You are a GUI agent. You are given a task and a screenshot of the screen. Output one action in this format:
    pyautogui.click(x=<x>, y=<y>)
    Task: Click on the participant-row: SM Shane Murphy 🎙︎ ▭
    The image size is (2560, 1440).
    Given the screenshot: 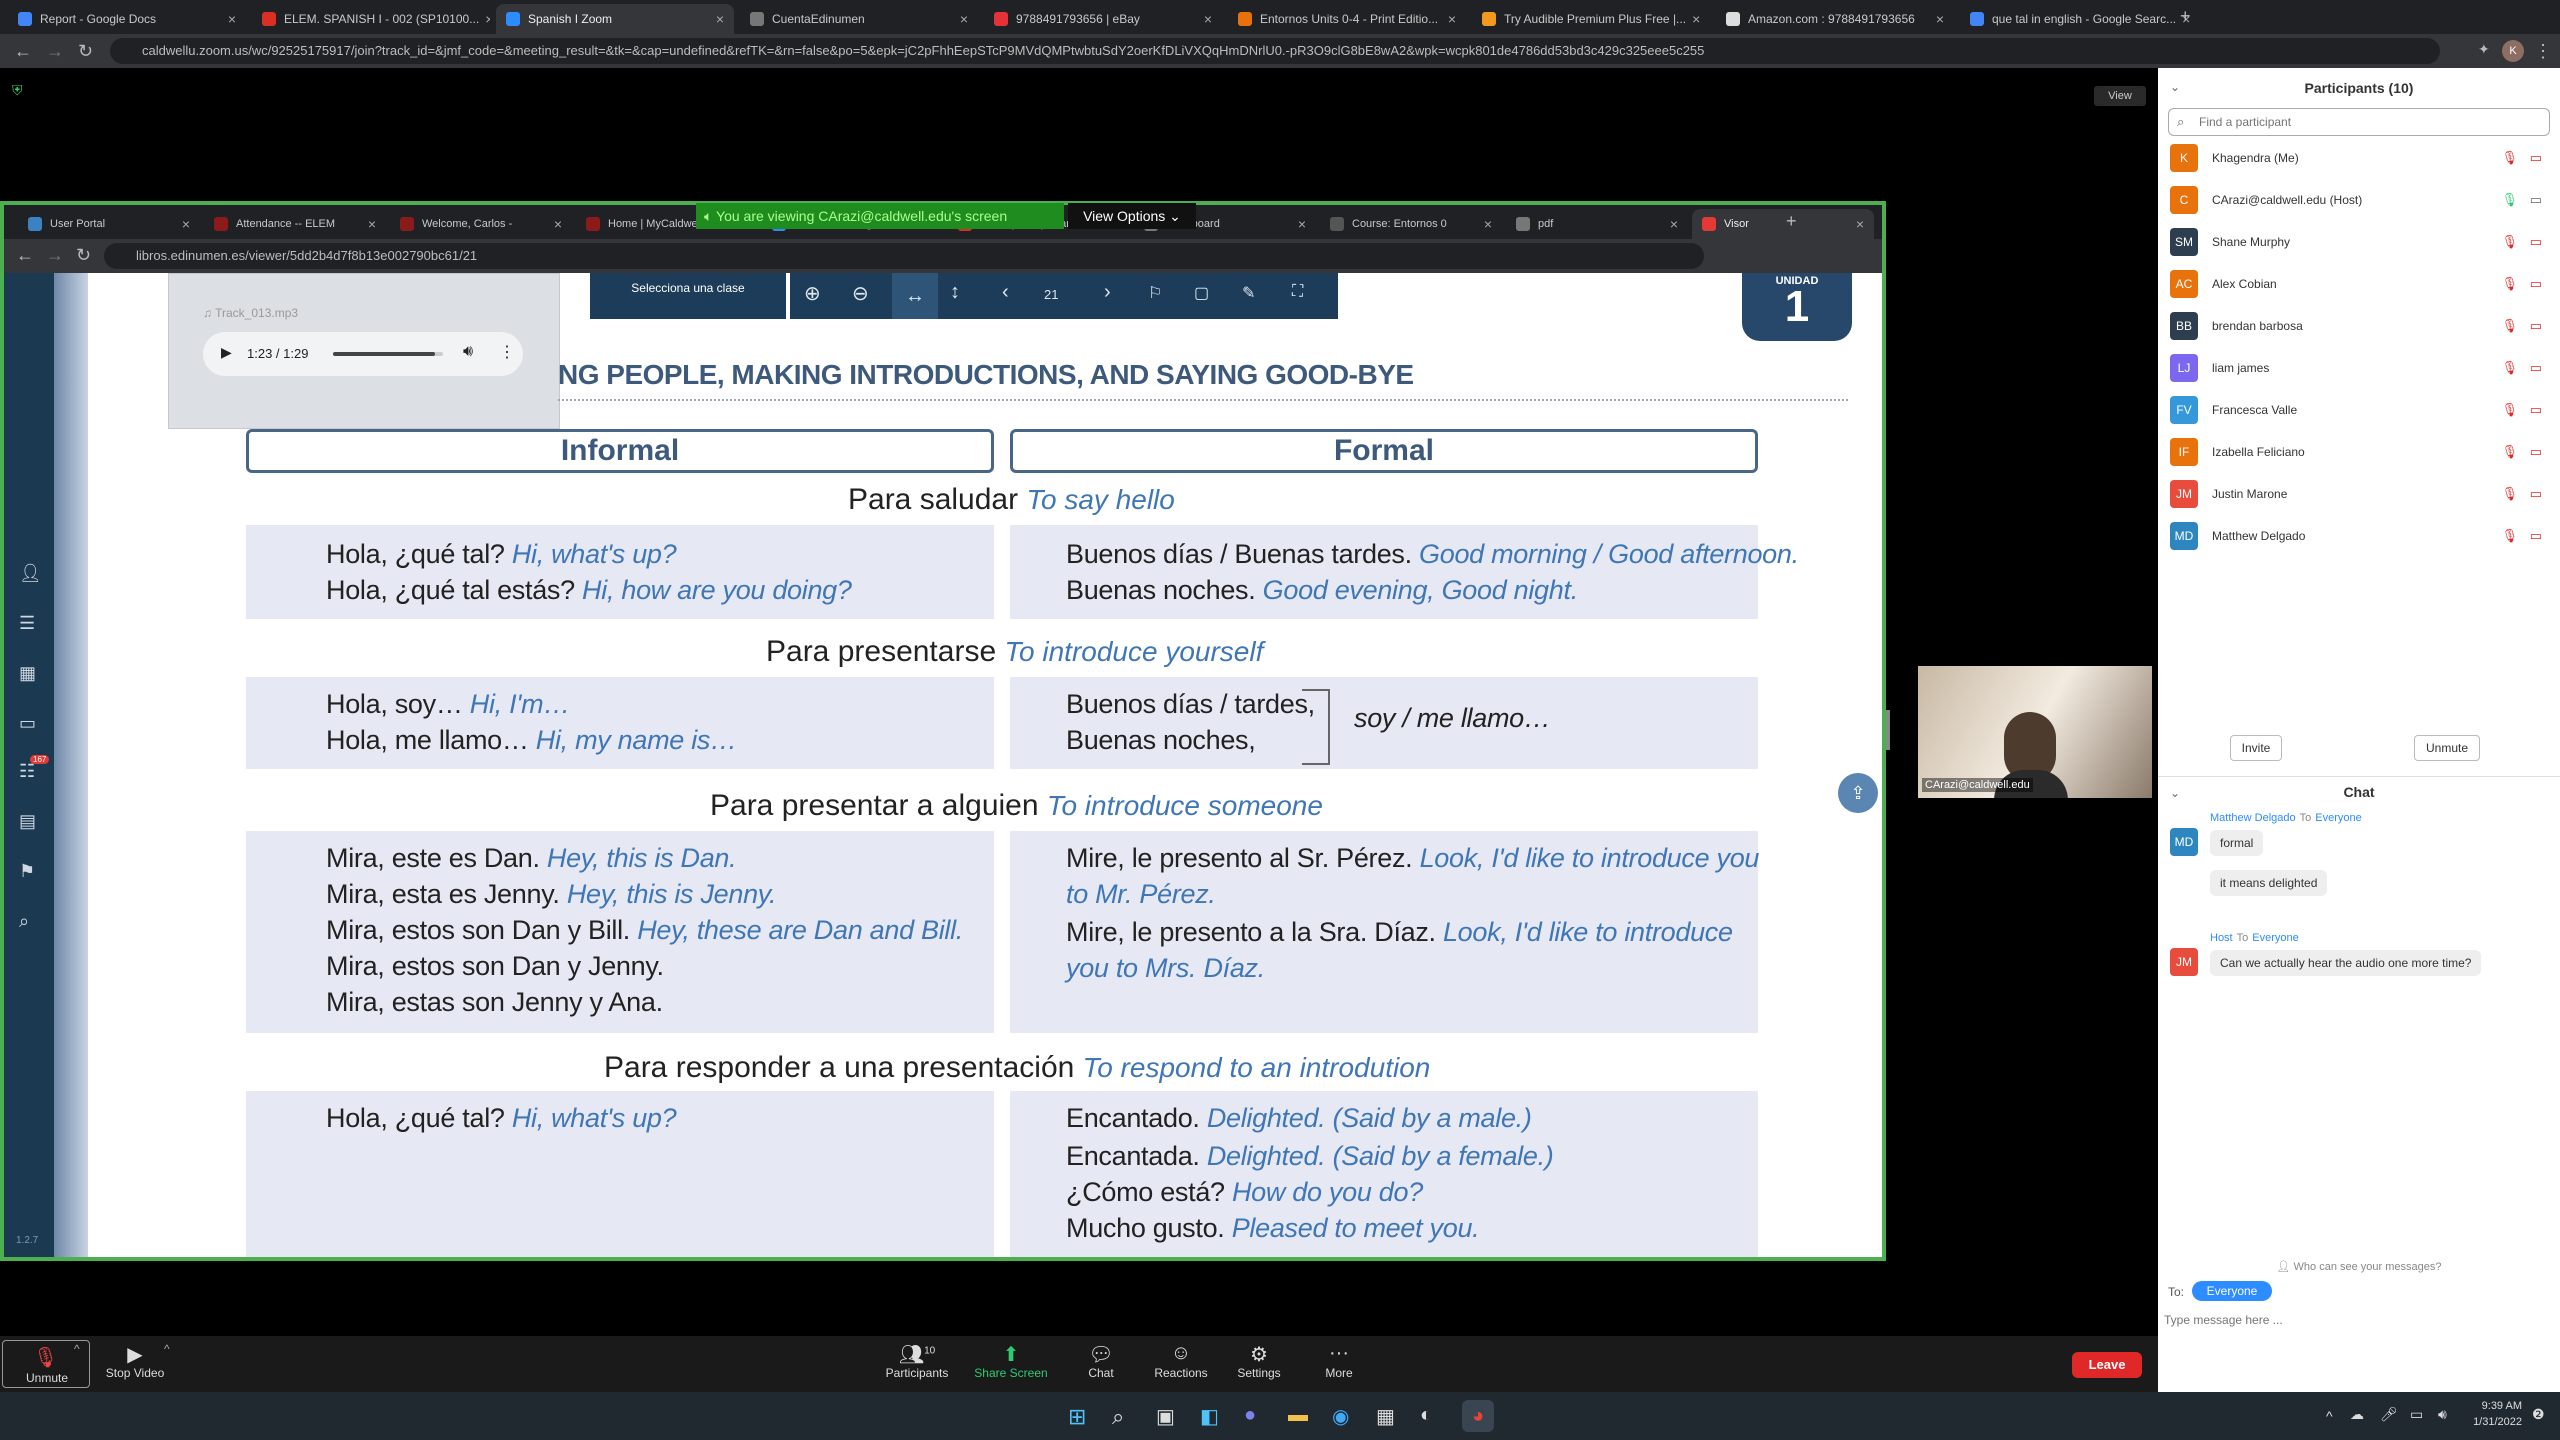 What is the action you would take?
    pyautogui.click(x=2360, y=242)
    